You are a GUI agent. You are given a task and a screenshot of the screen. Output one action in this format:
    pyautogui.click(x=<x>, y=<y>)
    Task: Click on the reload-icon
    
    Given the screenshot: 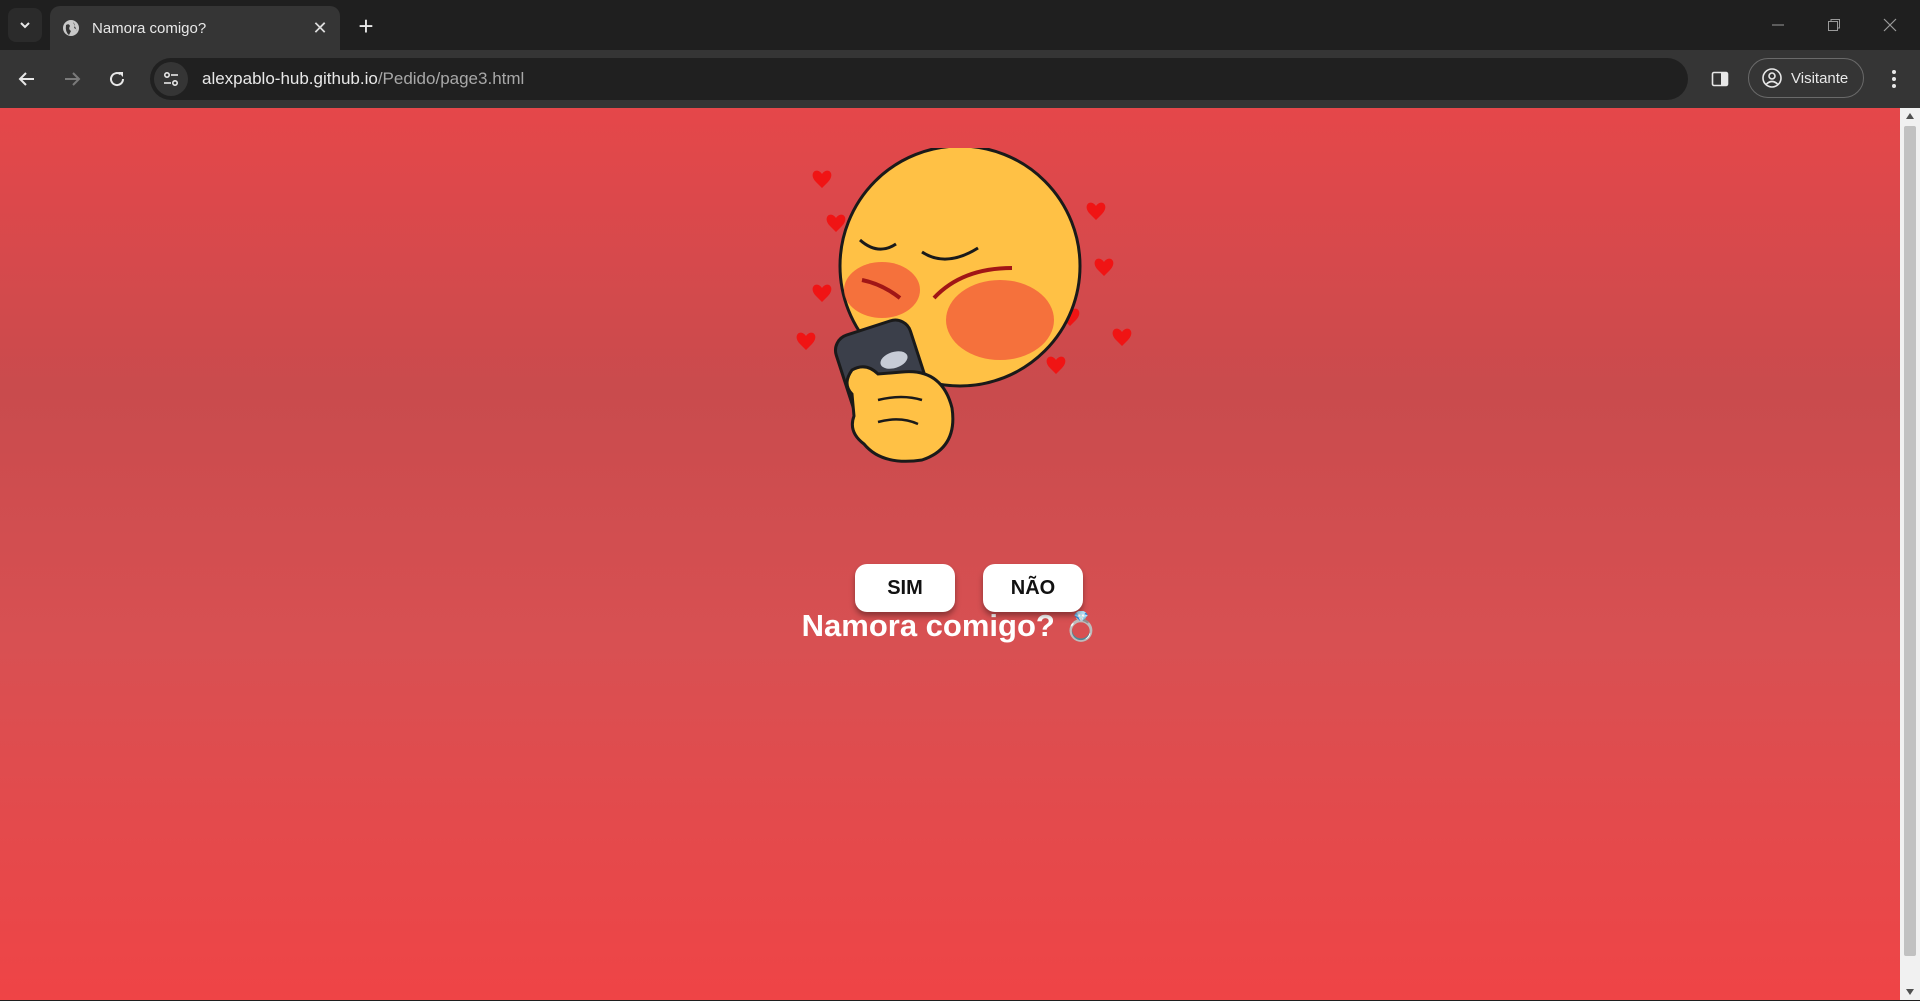 What is the action you would take?
    pyautogui.click(x=117, y=79)
    